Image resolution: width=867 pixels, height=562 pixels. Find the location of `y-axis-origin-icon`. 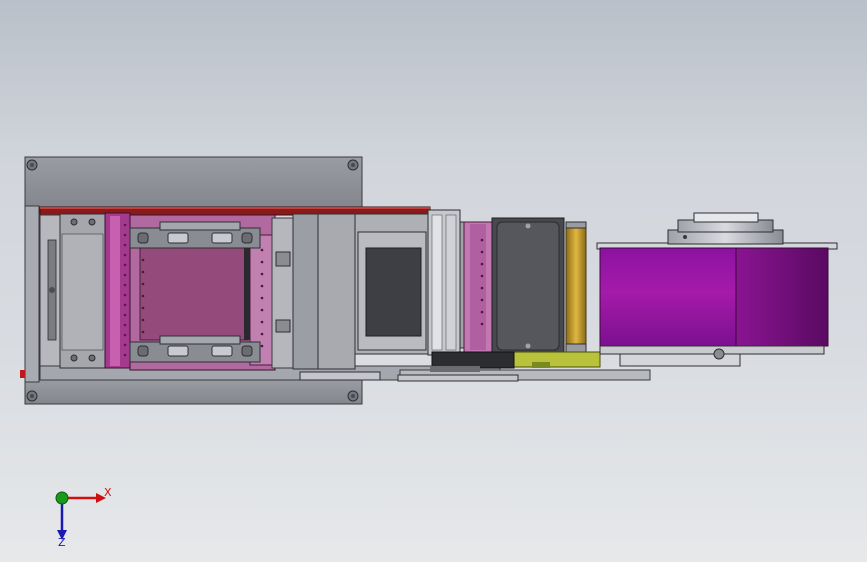

y-axis-origin-icon is located at coordinates (62, 498).